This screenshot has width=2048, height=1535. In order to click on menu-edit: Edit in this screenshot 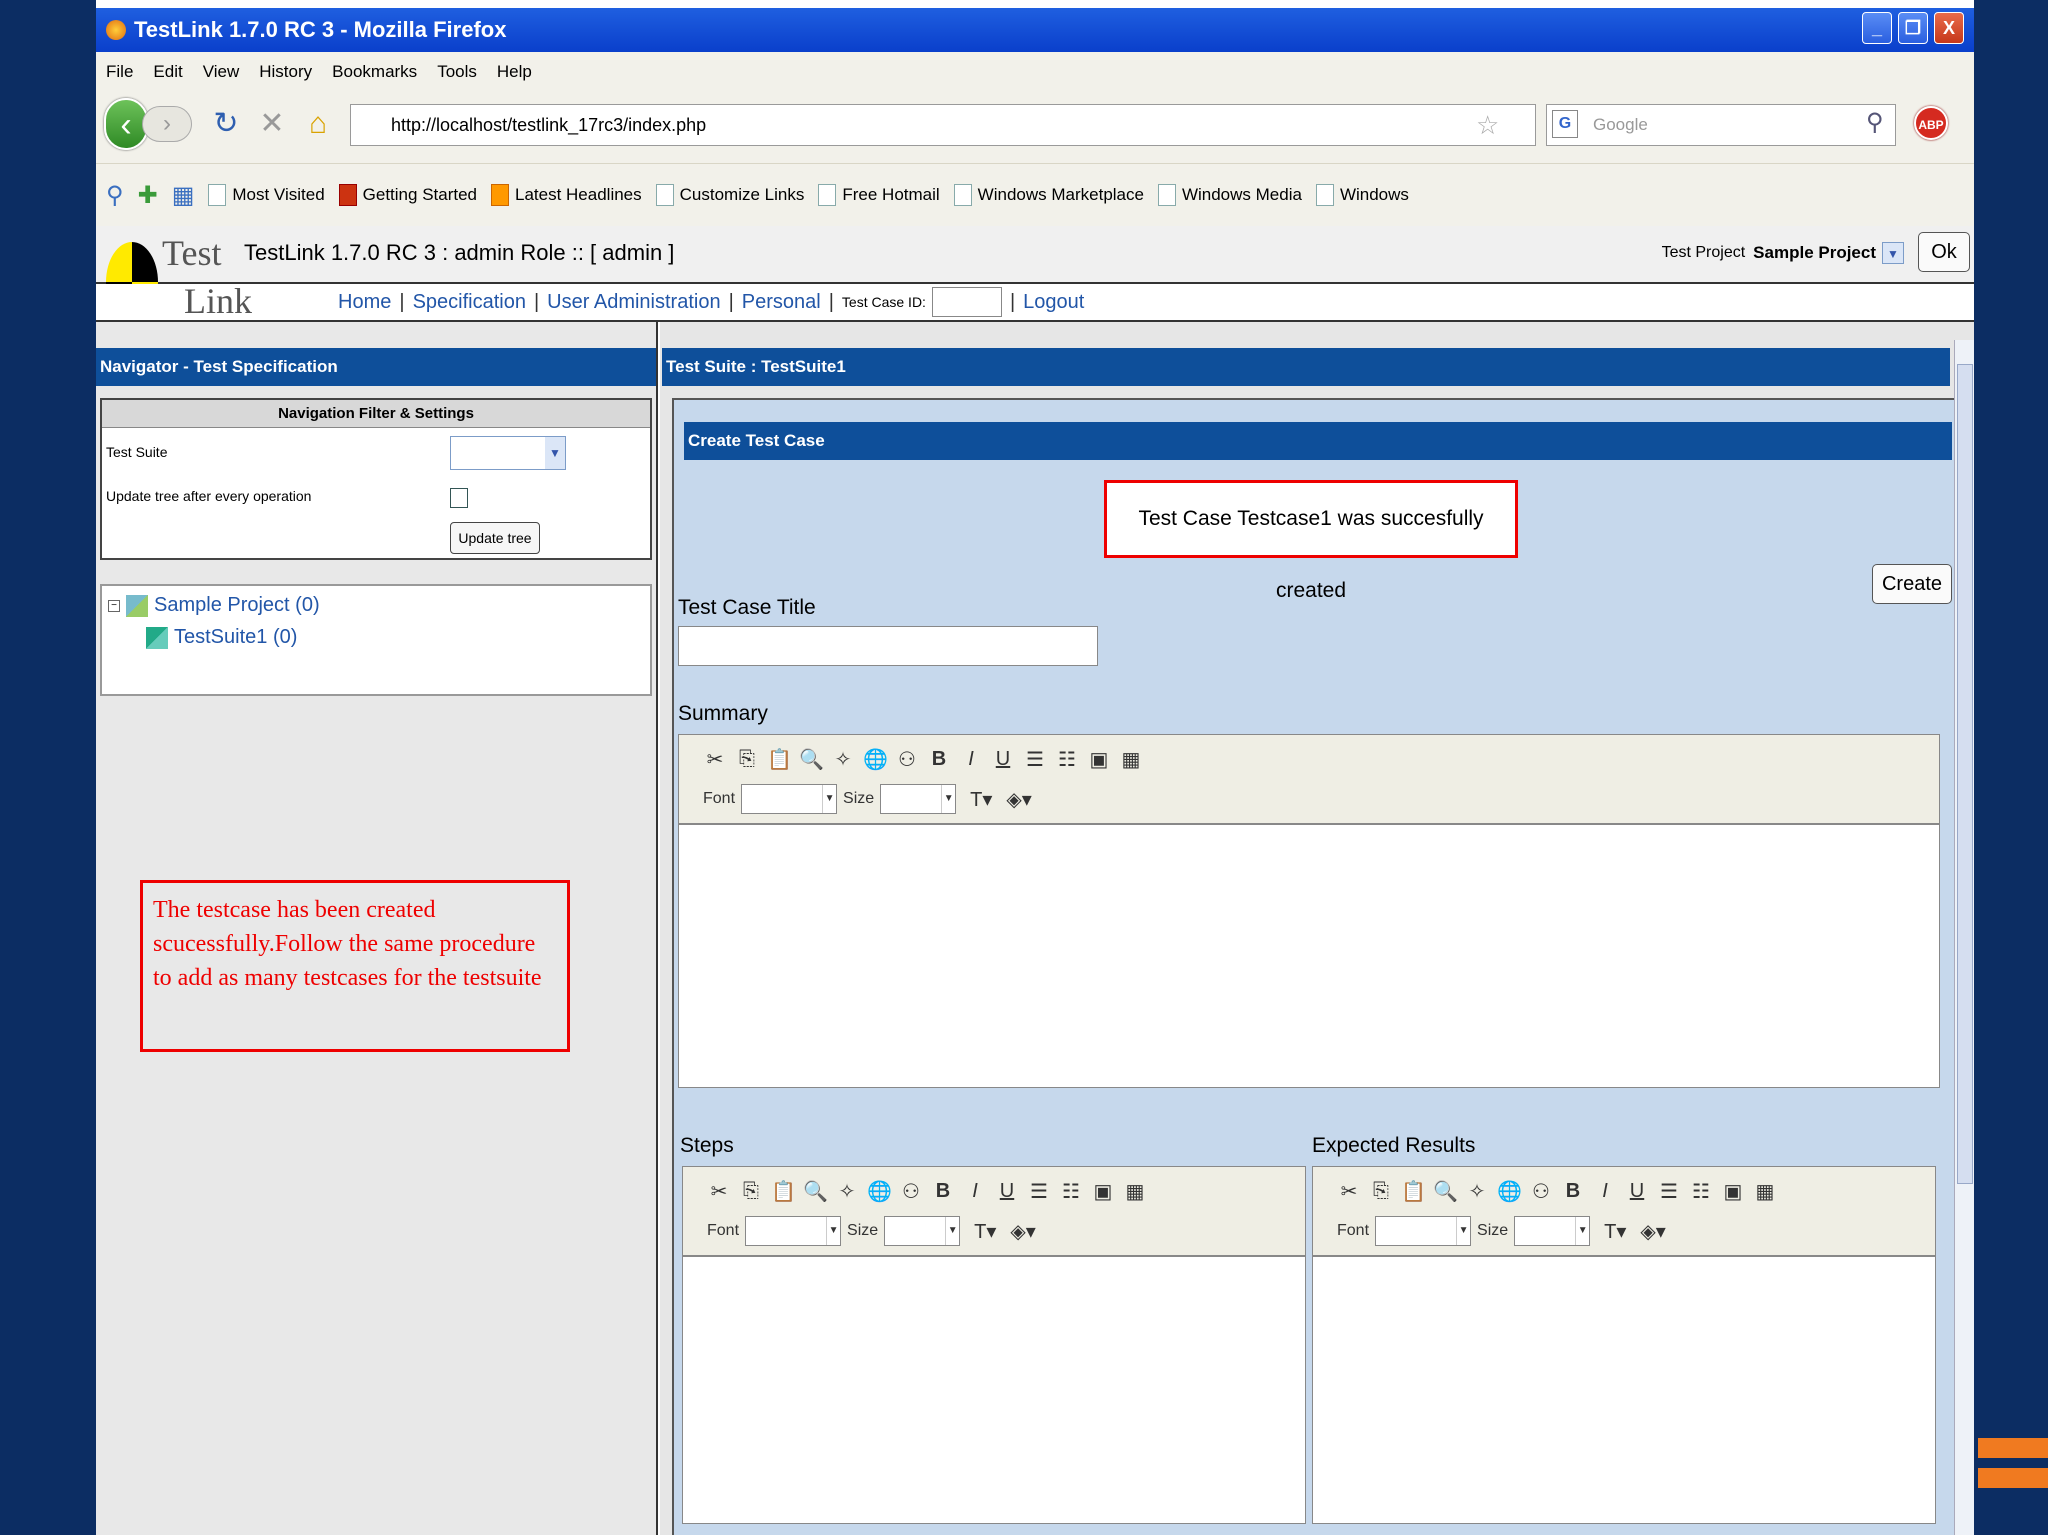, I will do `click(167, 72)`.